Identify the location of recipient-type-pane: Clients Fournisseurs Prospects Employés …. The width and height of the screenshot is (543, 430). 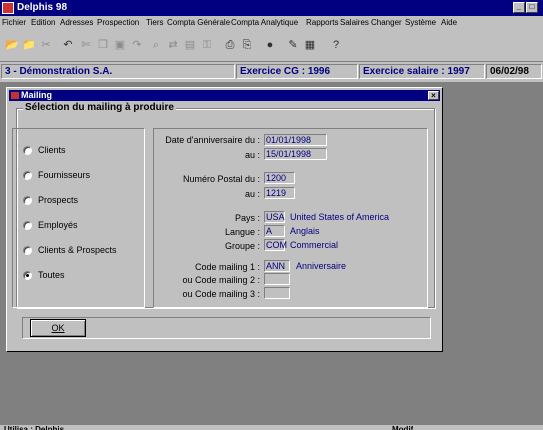
(78, 218).